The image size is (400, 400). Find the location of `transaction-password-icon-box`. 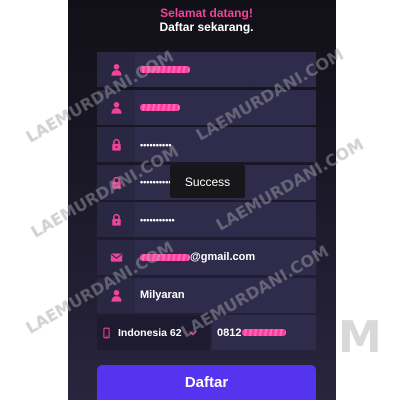

transaction-password-icon-box is located at coordinates (116, 220).